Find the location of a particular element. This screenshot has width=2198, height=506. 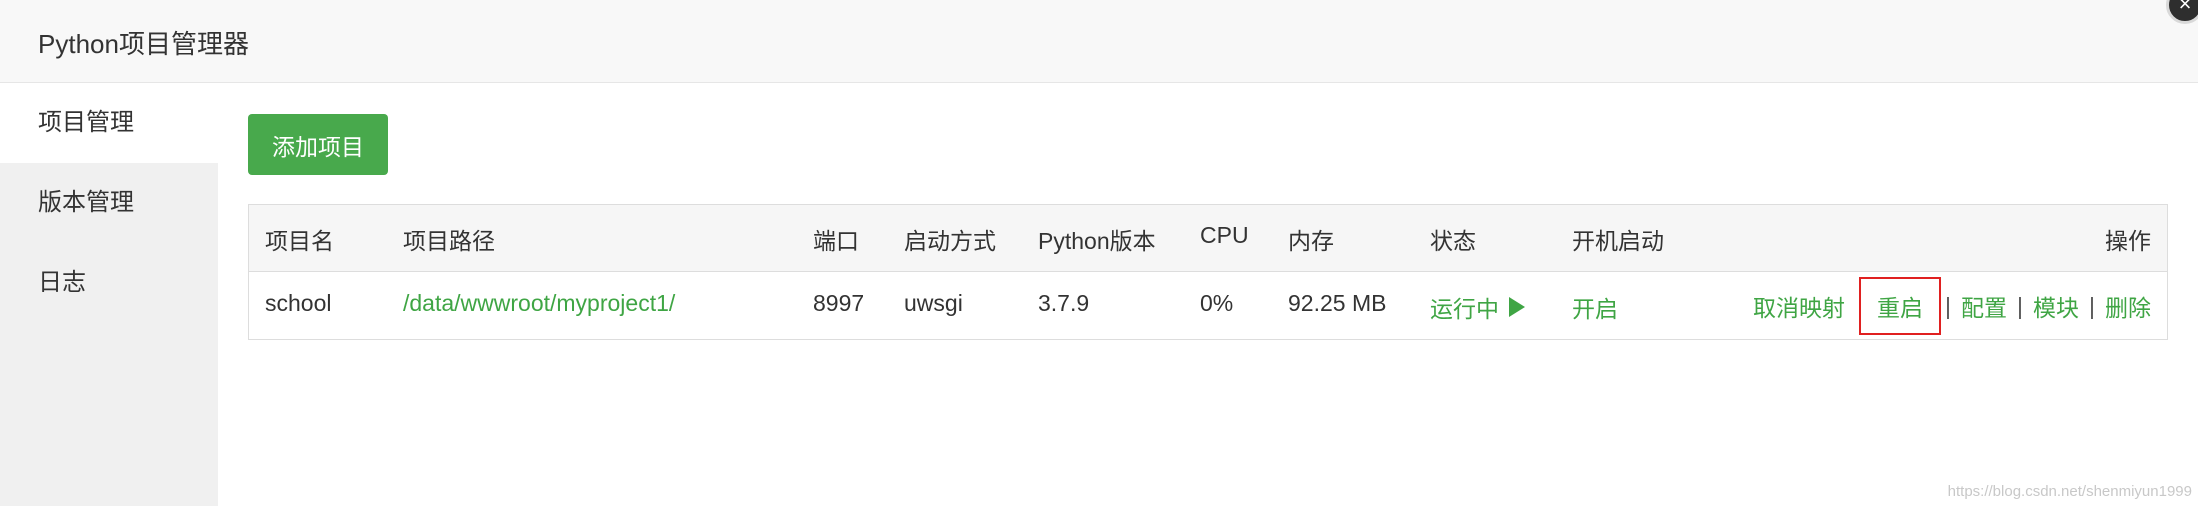

header-python-version: Python版本 is located at coordinates (1097, 241).